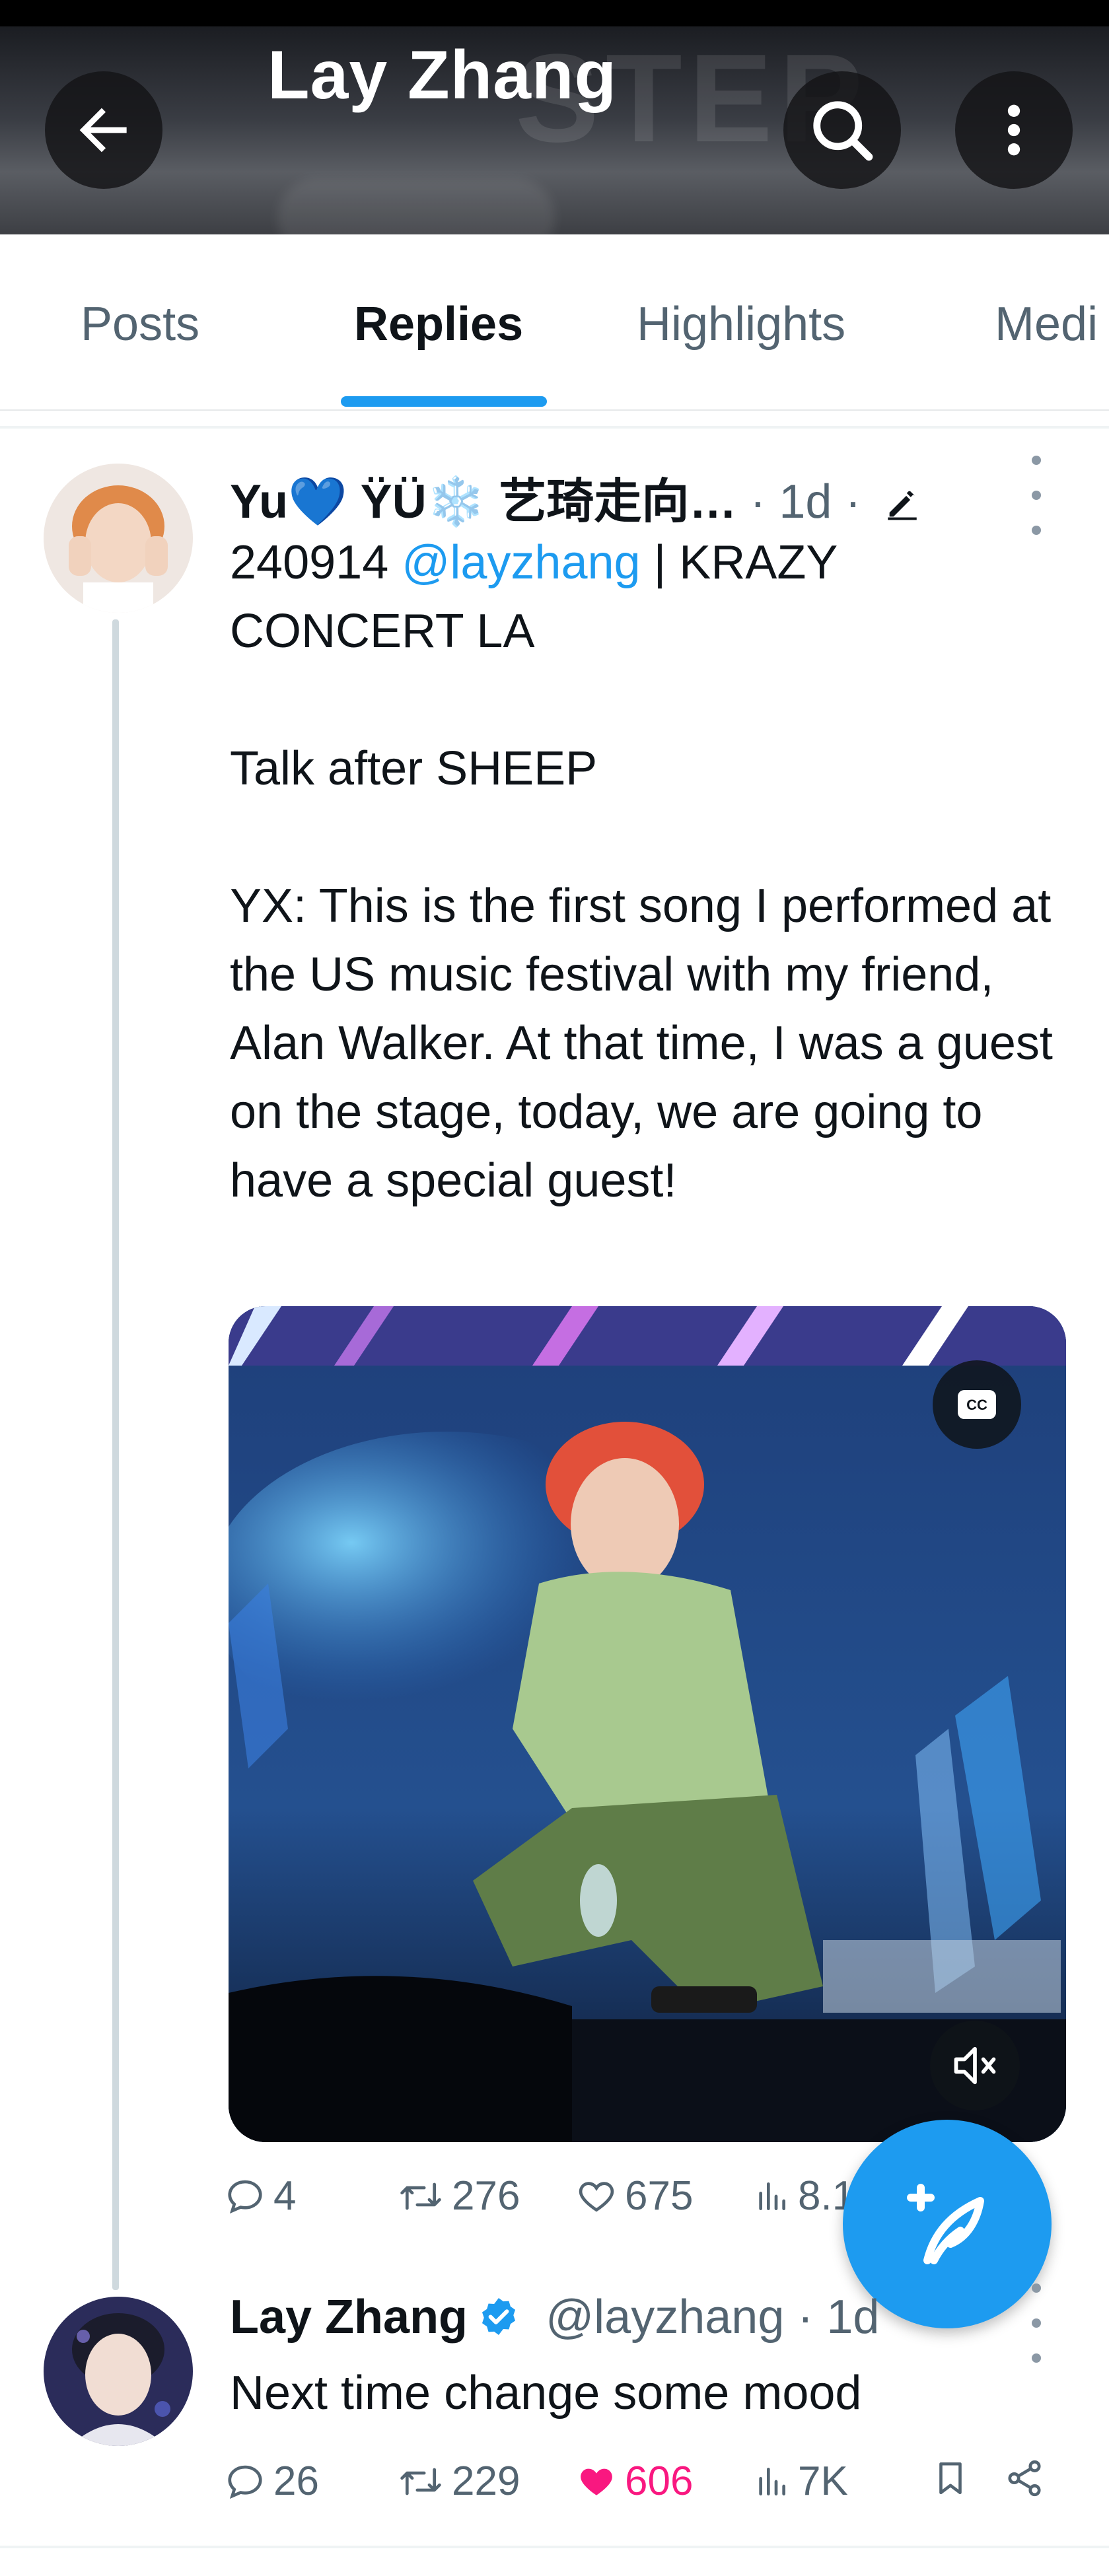 The image size is (1109, 2576). I want to click on repost-button: 276, so click(459, 2196).